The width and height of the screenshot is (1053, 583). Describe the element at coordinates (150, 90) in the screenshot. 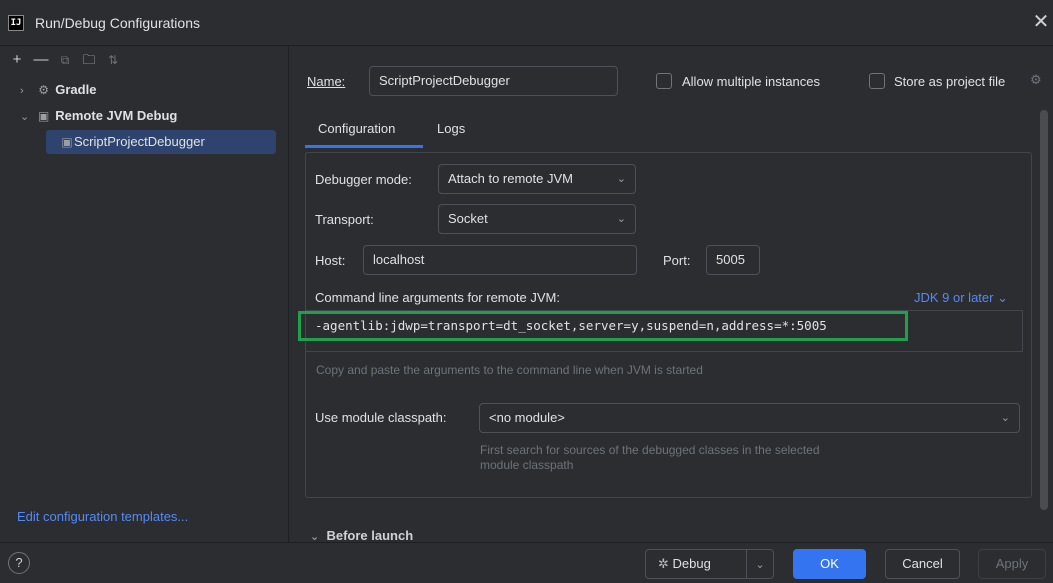

I see `tree-item-gradle: › ⚙ Gradle` at that location.